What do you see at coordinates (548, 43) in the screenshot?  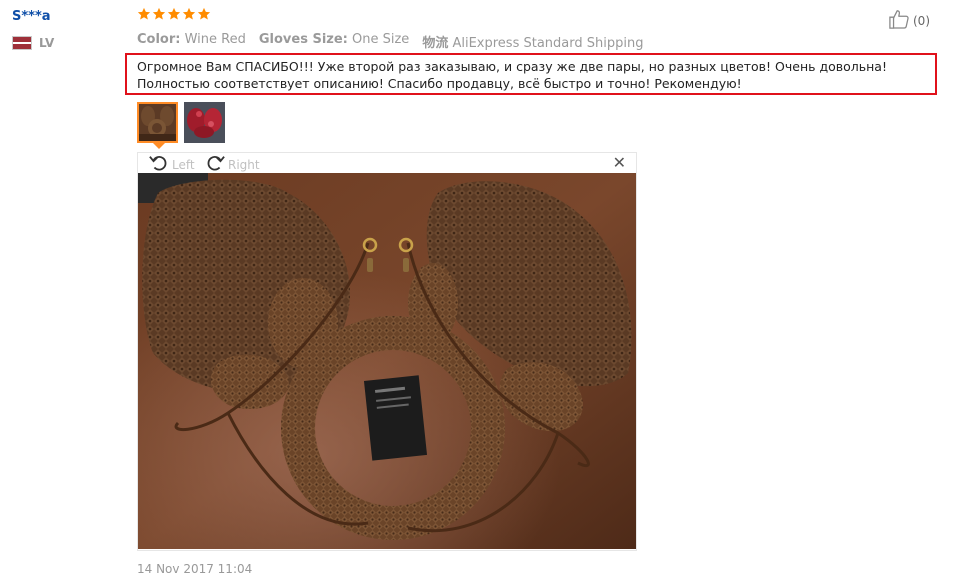 I see `attribute-value: AliExpress Standard Shipping` at bounding box center [548, 43].